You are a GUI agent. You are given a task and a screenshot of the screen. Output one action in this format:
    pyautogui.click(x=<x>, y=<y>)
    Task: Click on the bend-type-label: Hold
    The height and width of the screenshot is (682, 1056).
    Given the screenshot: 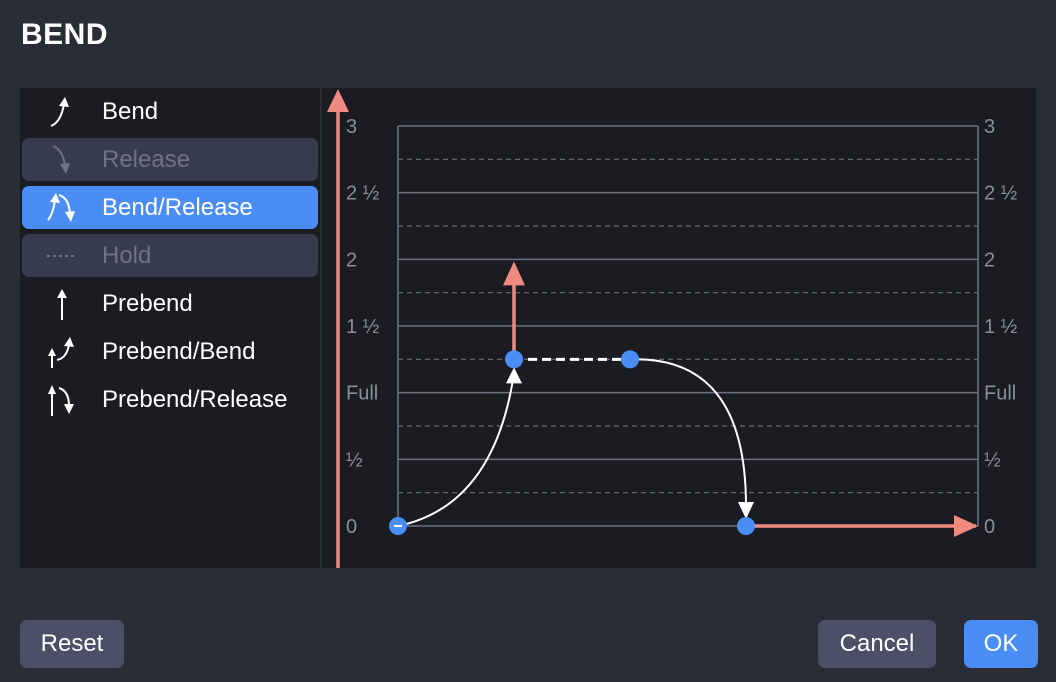 What is the action you would take?
    pyautogui.click(x=127, y=255)
    